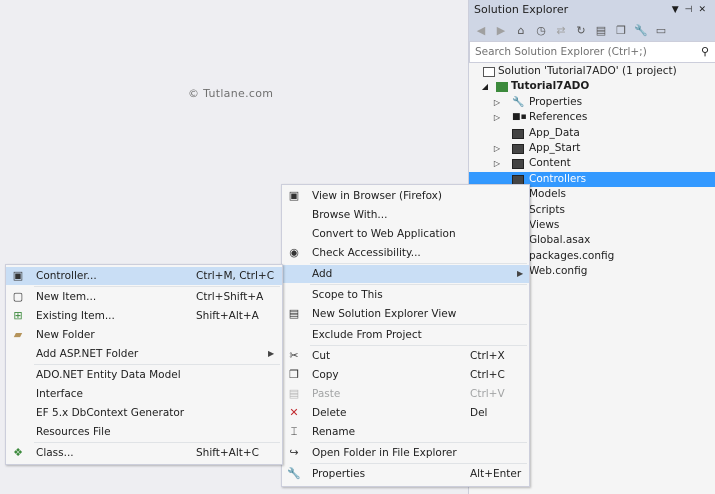 The height and width of the screenshot is (494, 715). What do you see at coordinates (592, 102) in the screenshot?
I see `tree-item-properties: ▷ 🔧 Properties` at bounding box center [592, 102].